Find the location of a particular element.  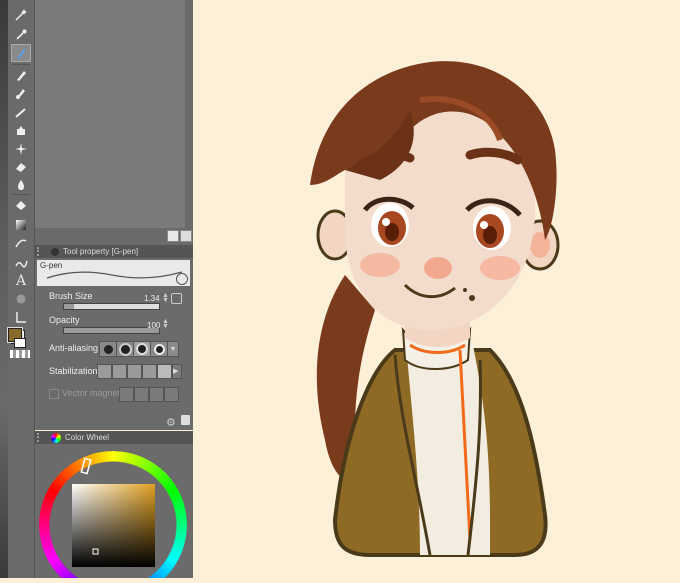

ruler-icon is located at coordinates (21, 317).